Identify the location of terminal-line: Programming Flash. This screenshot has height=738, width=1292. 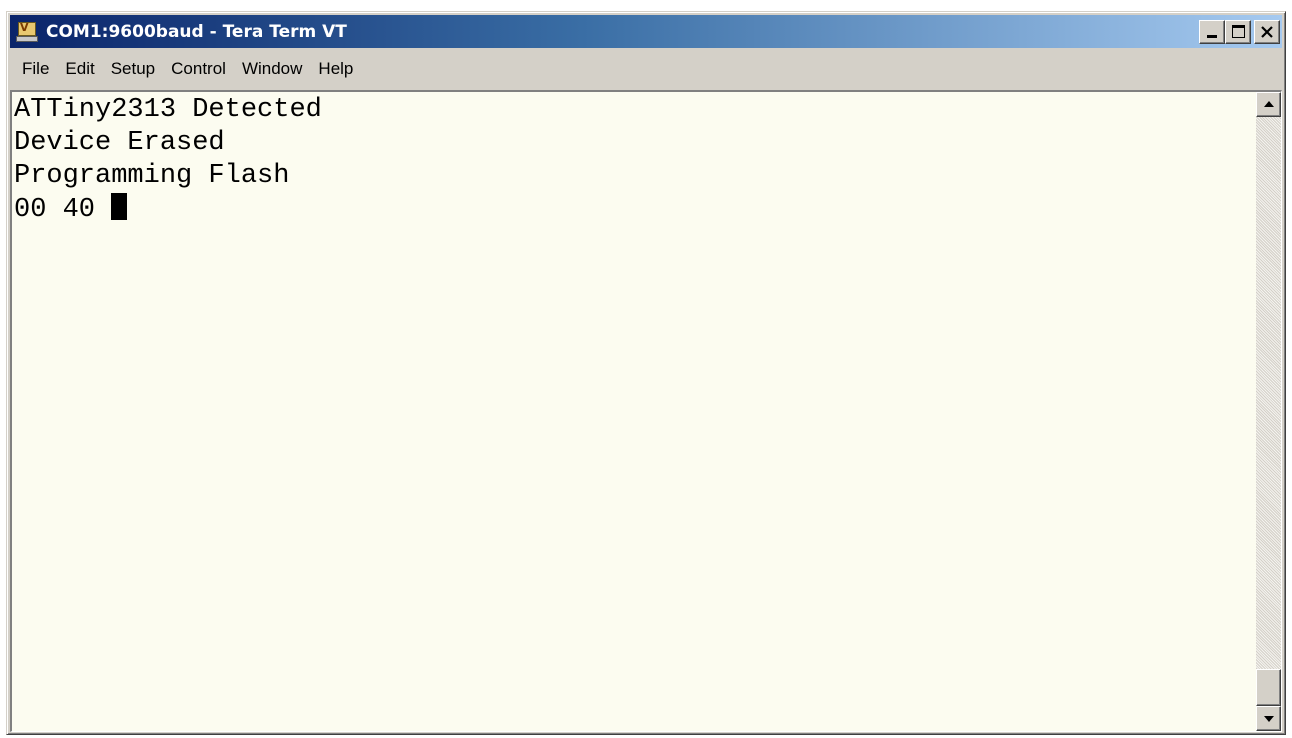
(152, 176).